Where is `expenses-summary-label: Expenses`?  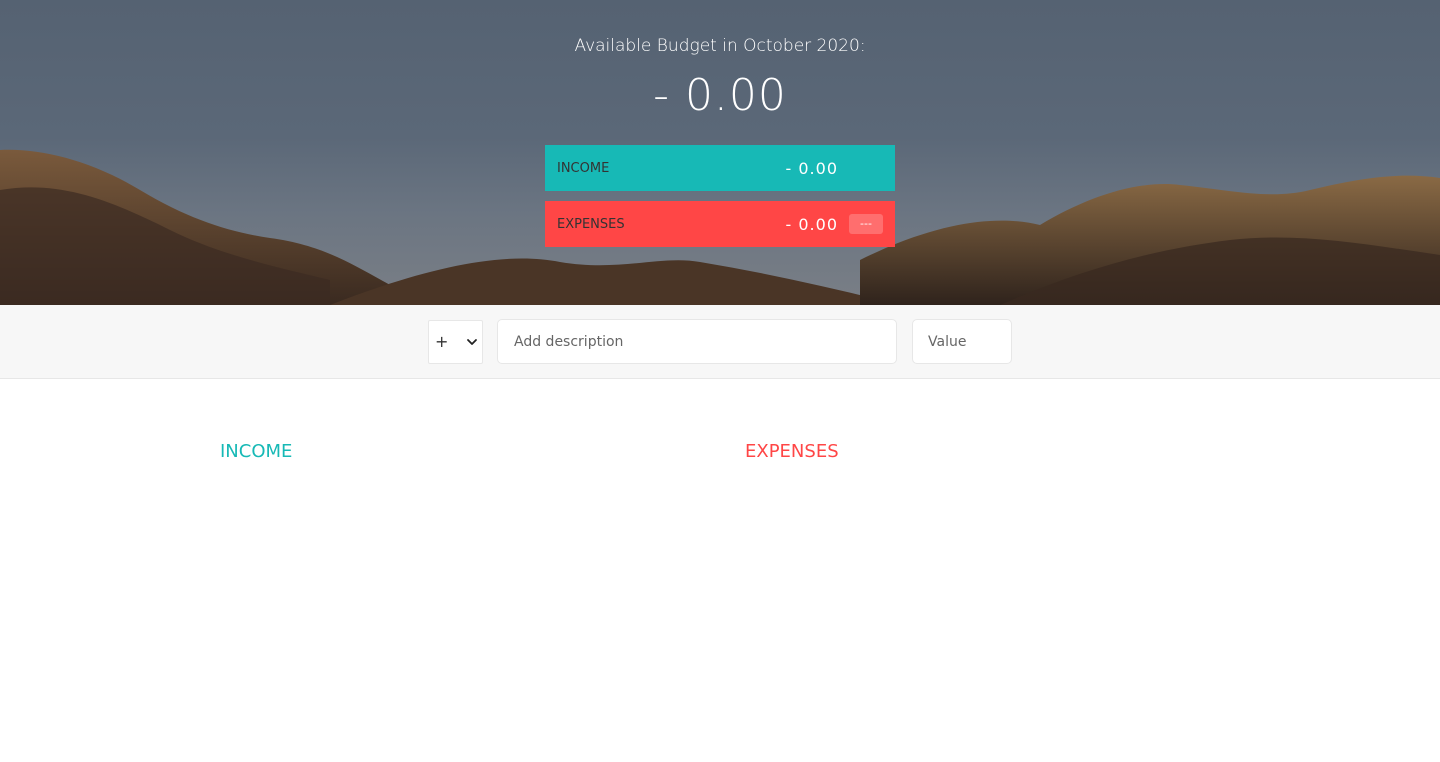 expenses-summary-label: Expenses is located at coordinates (591, 224).